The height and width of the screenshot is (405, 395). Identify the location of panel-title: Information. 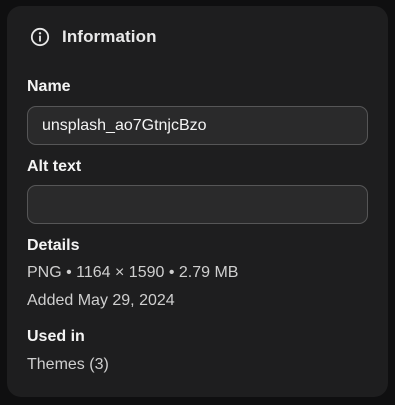
(109, 36).